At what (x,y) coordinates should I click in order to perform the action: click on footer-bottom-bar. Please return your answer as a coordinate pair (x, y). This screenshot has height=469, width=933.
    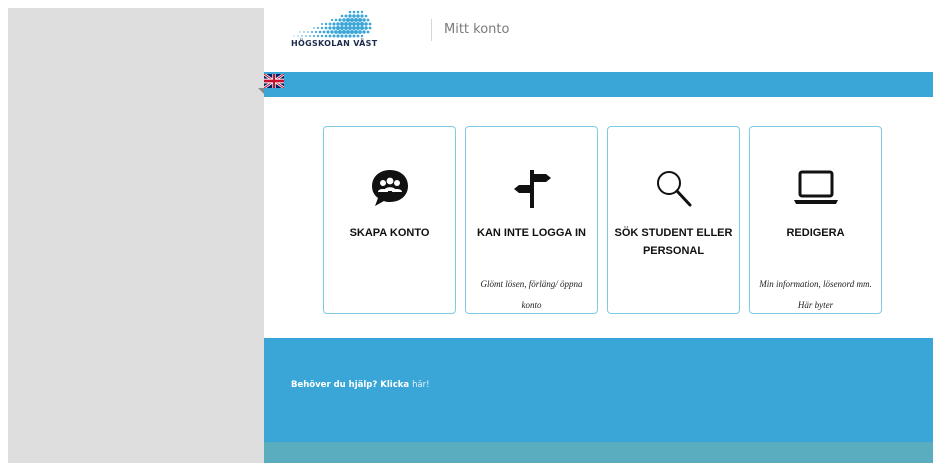
    Looking at the image, I should click on (598, 452).